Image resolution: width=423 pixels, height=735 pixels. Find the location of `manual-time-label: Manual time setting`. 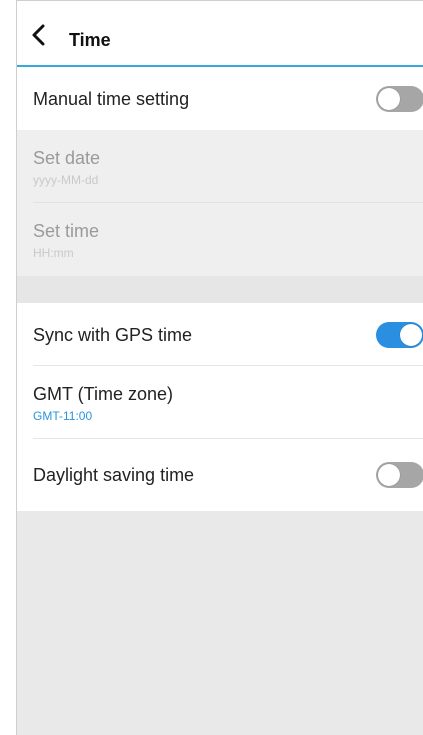

manual-time-label: Manual time setting is located at coordinates (111, 99).